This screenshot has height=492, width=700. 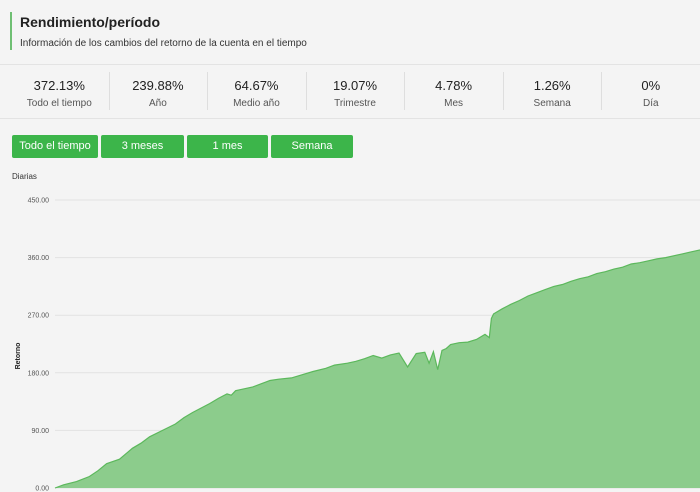 I want to click on stat-value: 1.26%, so click(x=552, y=85).